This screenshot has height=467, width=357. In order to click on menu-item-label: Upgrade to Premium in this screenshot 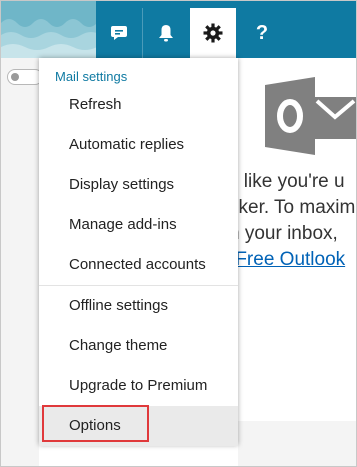, I will do `click(138, 385)`.